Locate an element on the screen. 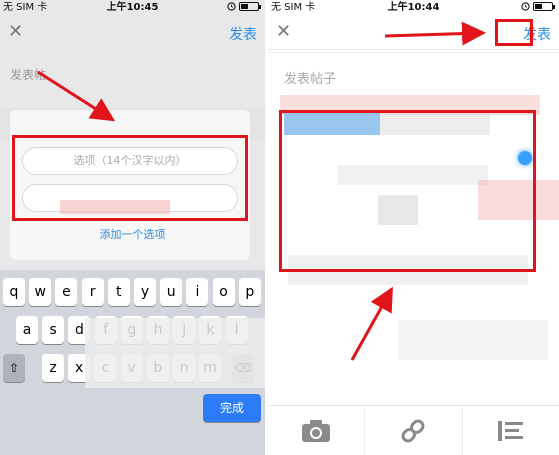  key-w: w is located at coordinates (40, 292).